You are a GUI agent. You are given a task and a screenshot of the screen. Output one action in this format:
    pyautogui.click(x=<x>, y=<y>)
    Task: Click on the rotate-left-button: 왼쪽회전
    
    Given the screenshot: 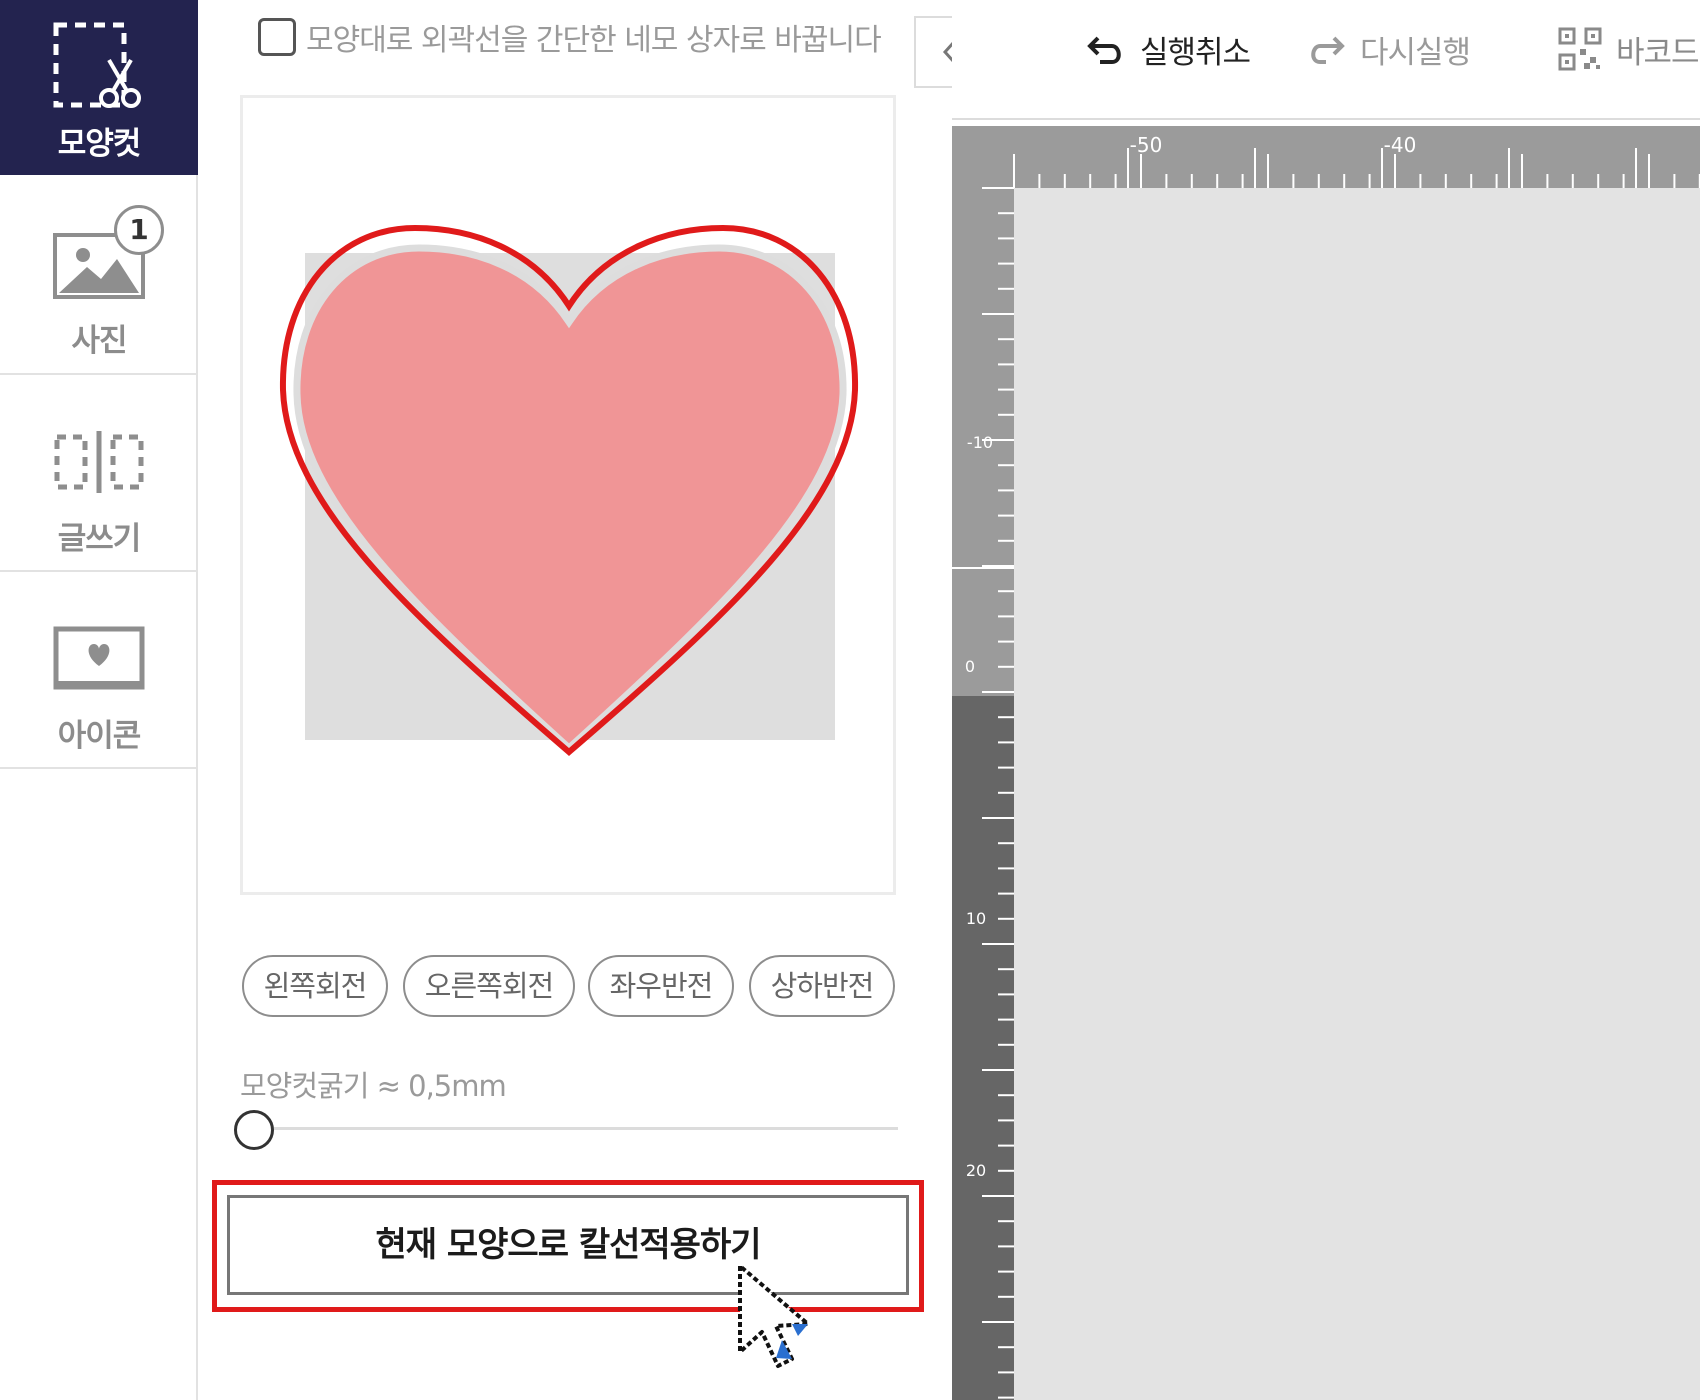 What is the action you would take?
    pyautogui.click(x=315, y=986)
    